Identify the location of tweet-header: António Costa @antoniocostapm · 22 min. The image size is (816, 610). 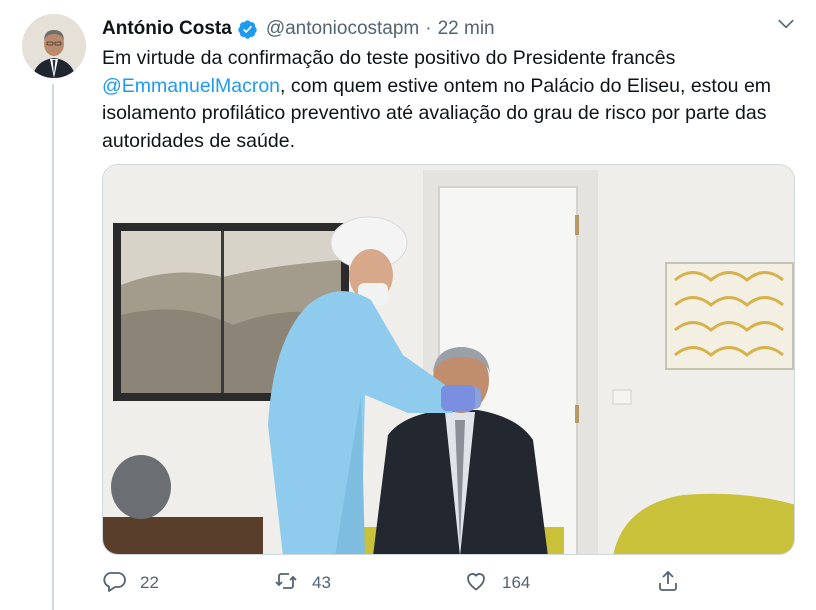
(298, 29).